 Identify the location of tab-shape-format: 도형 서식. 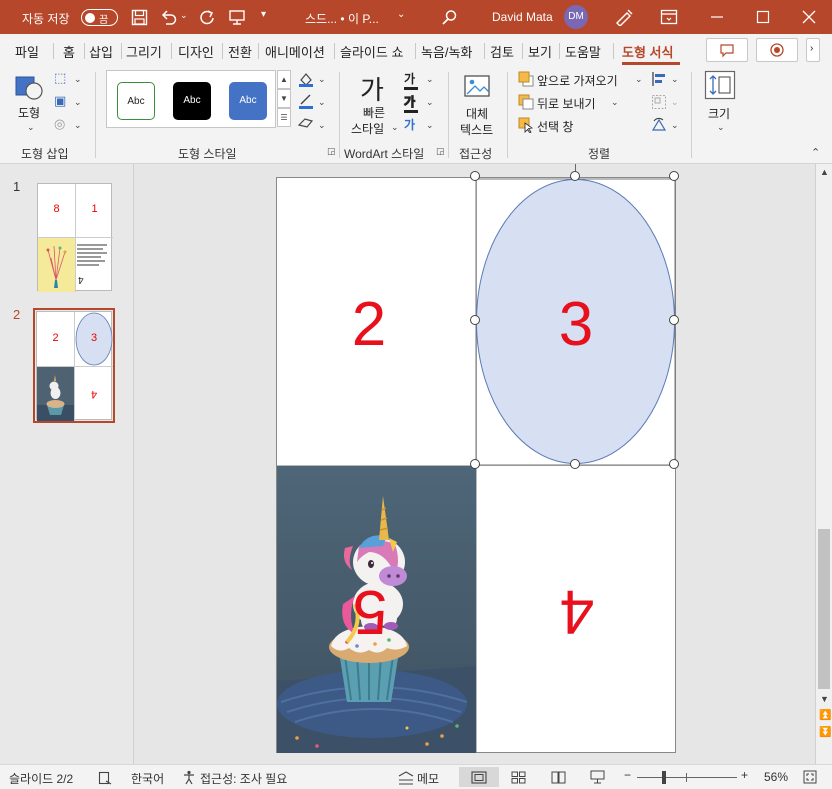
(647, 51).